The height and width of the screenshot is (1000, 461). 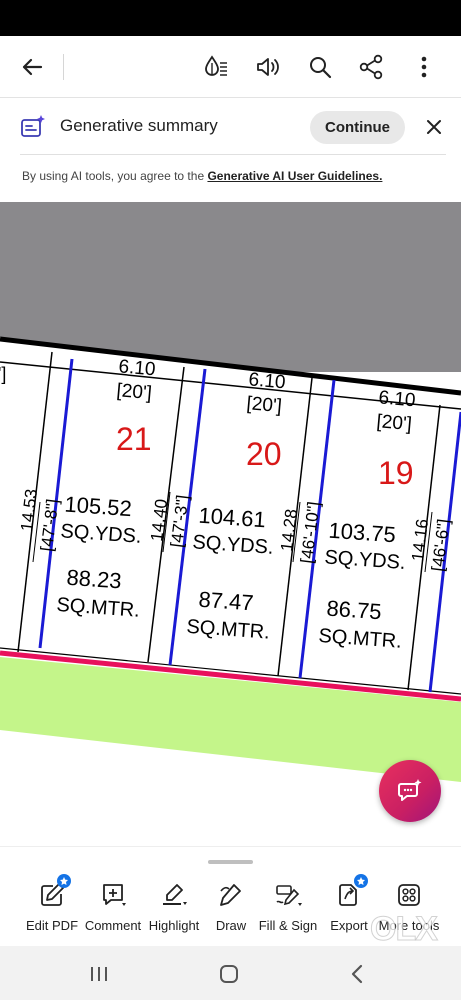 I want to click on tool-draw: Draw, so click(x=231, y=909).